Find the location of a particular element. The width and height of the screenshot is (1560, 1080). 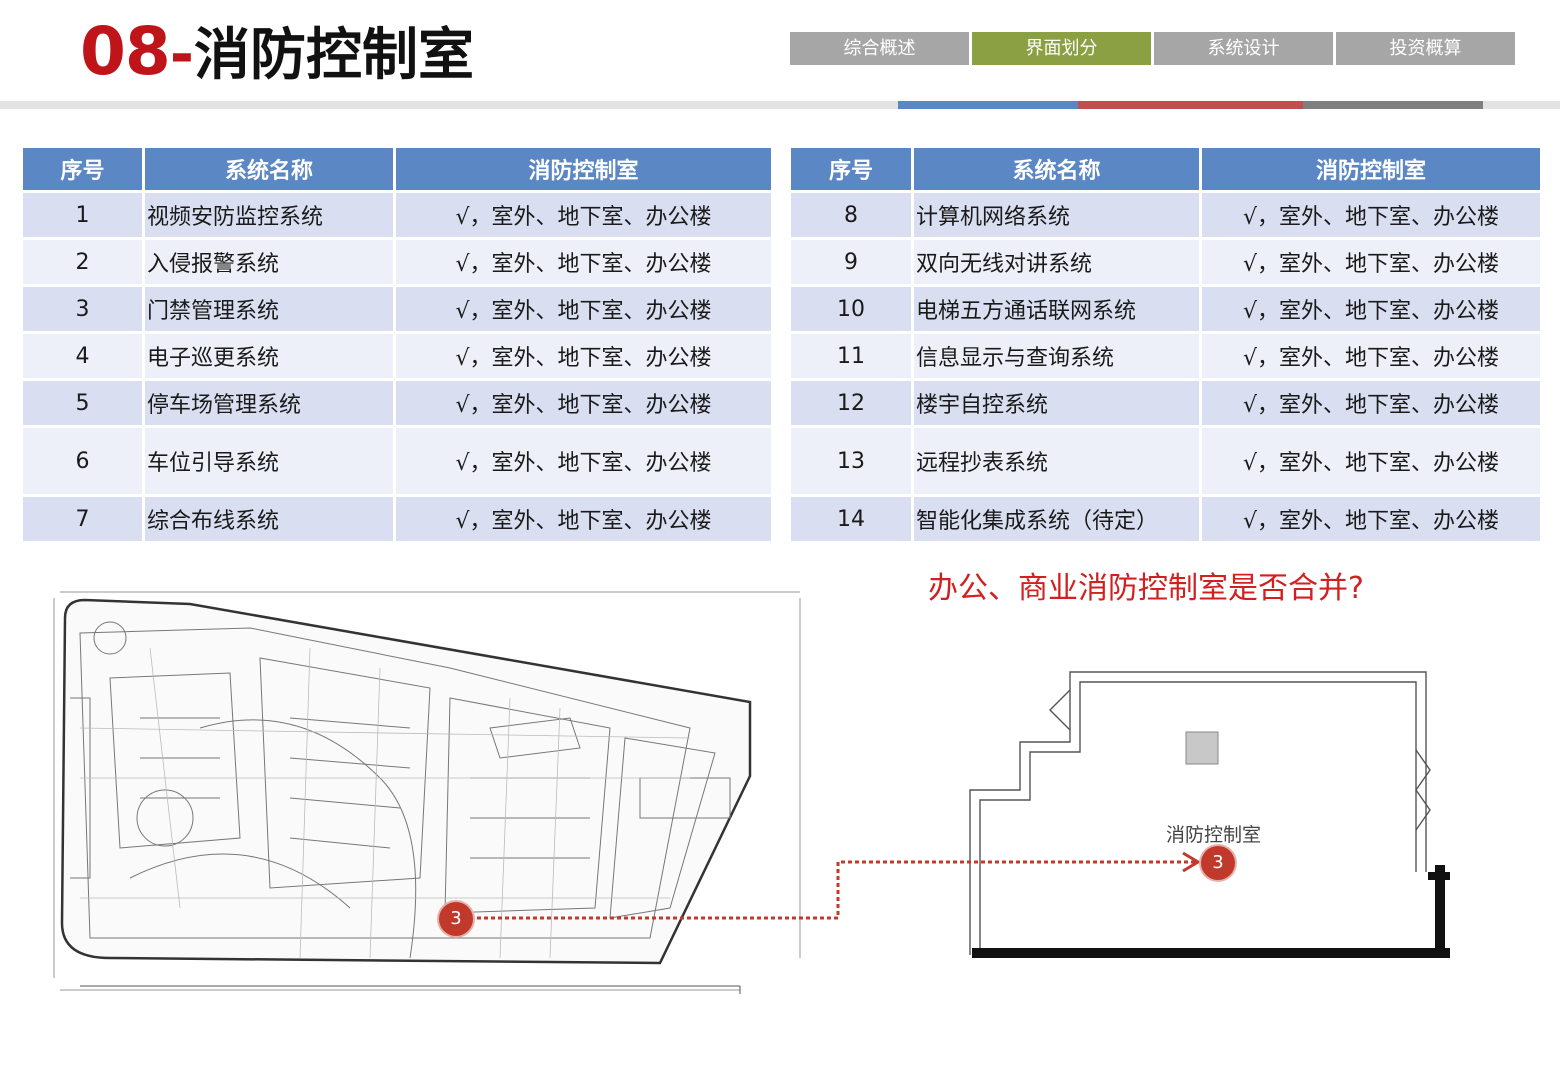

table-row: 10 电梯五方通话联网系统 √，室外、地下室、办公楼 is located at coordinates (1165, 309).